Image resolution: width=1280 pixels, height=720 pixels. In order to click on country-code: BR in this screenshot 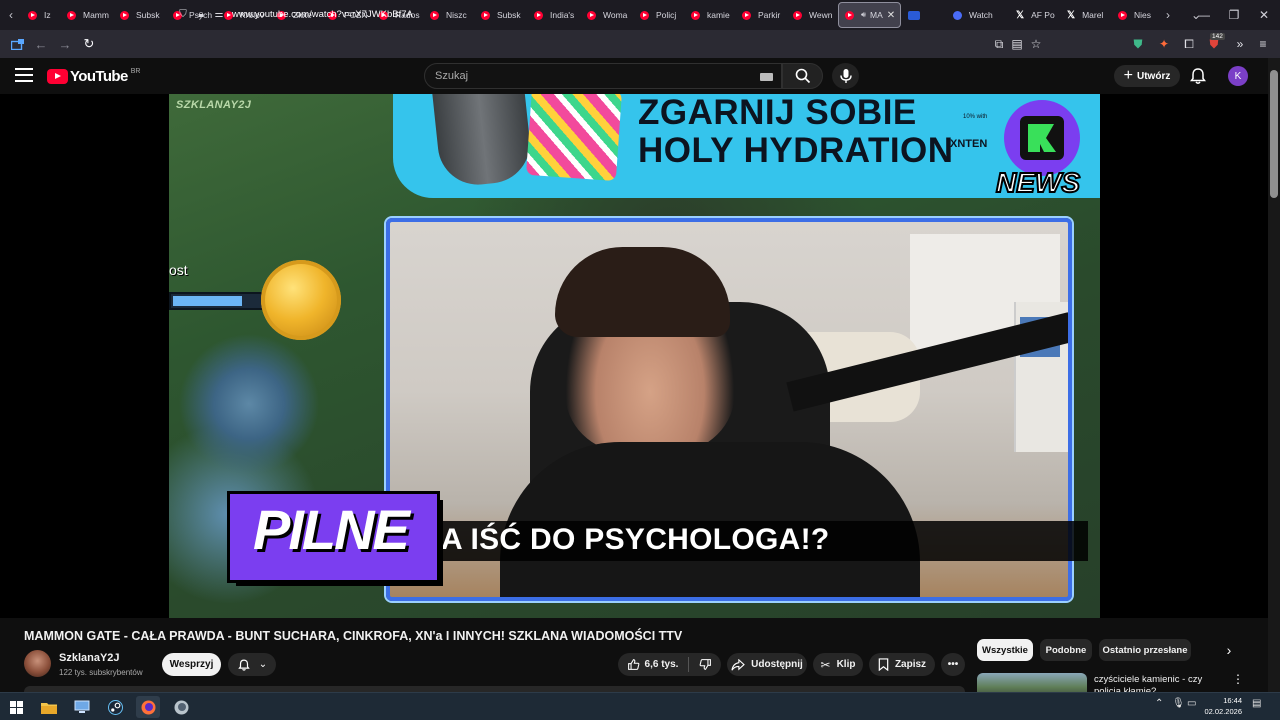, I will do `click(135, 71)`.